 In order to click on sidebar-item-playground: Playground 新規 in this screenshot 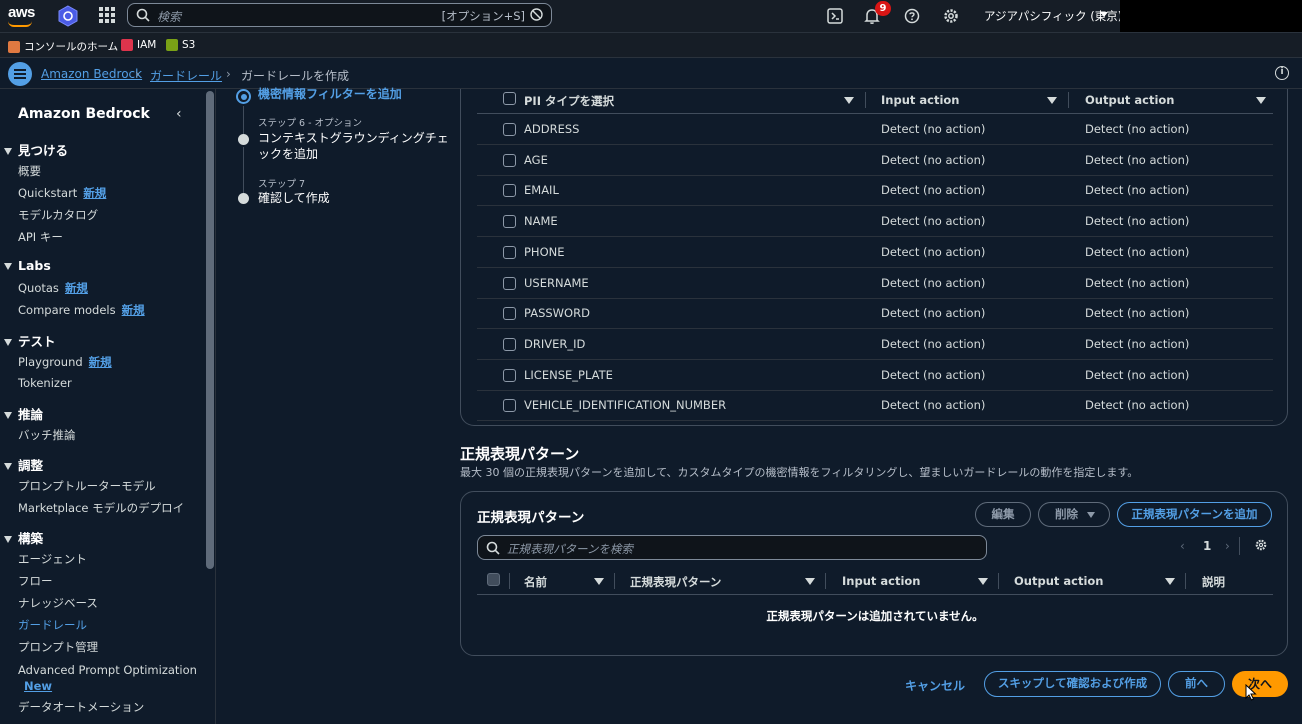, I will do `click(65, 362)`.